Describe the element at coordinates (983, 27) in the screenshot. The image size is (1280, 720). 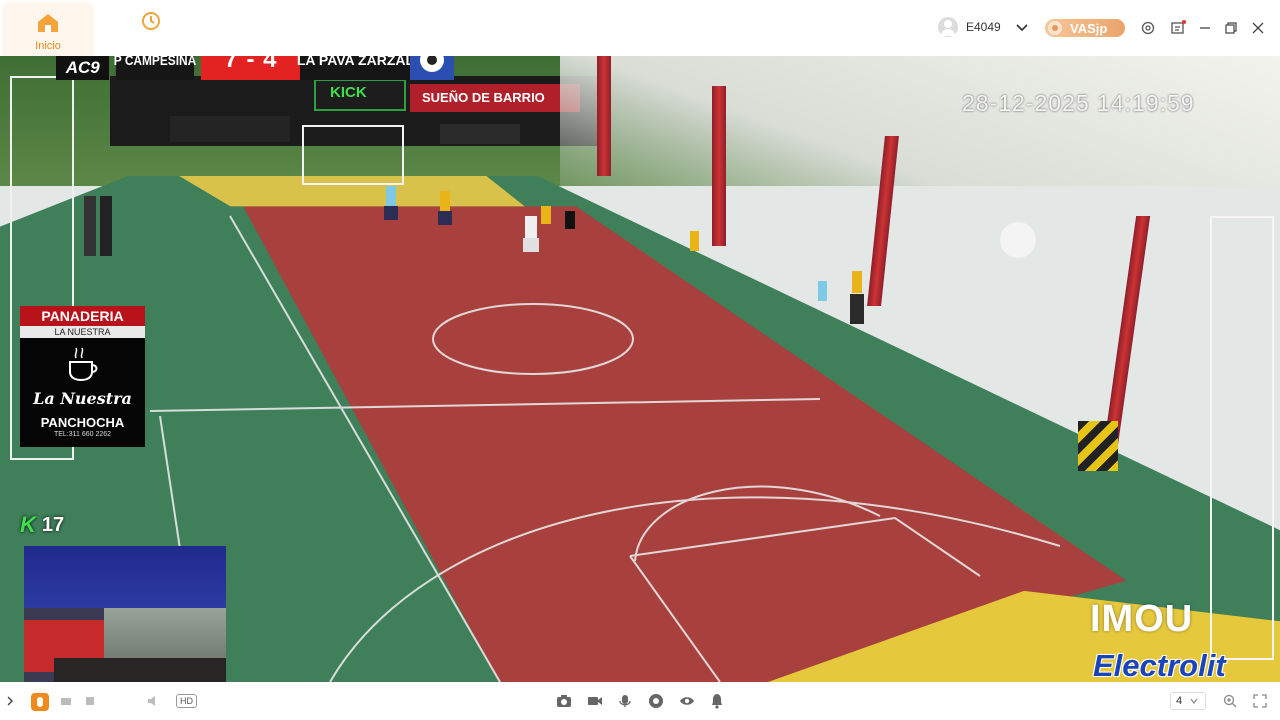
I see `user-name: E4049` at that location.